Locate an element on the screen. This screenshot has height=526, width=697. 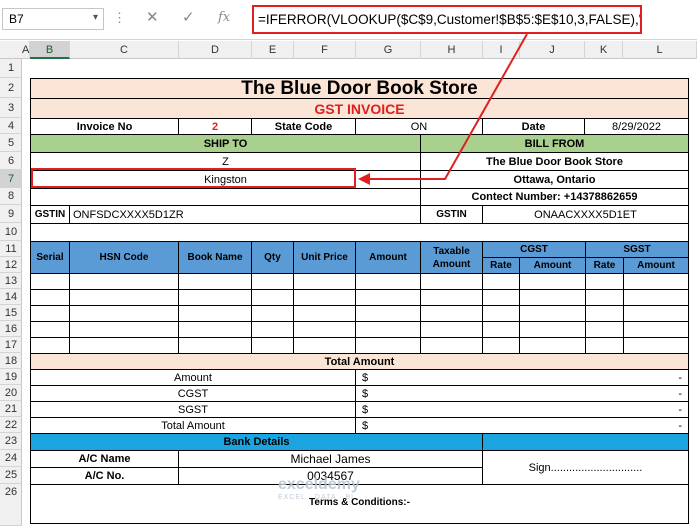
col-cgst: CGST is located at coordinates (534, 249).